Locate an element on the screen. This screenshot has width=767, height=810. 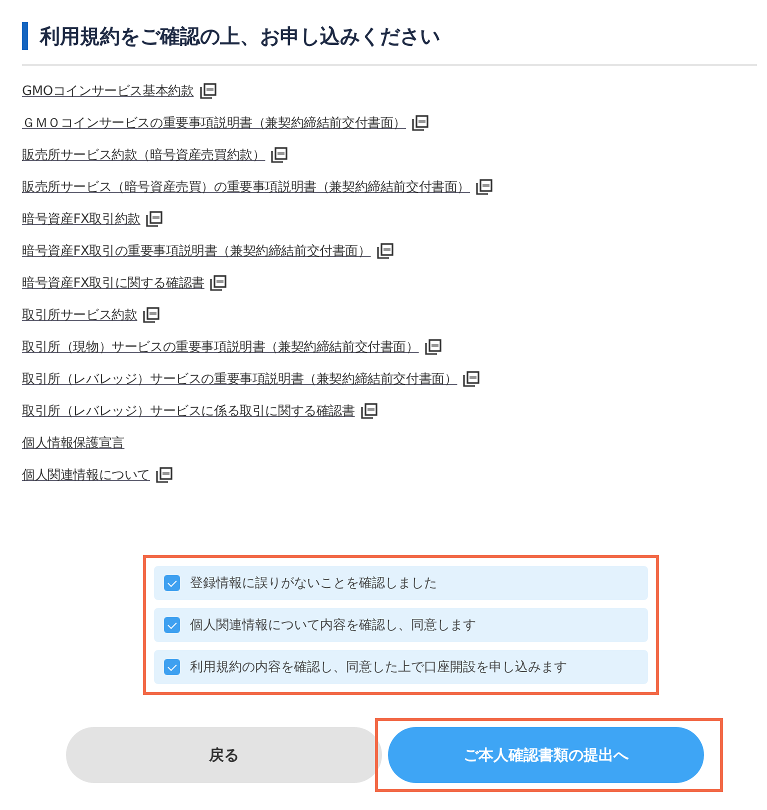
document-link: 販売所サービス（暗号資産売買）の重要事項説明書（兼契約締結前交付書面） is located at coordinates (246, 187).